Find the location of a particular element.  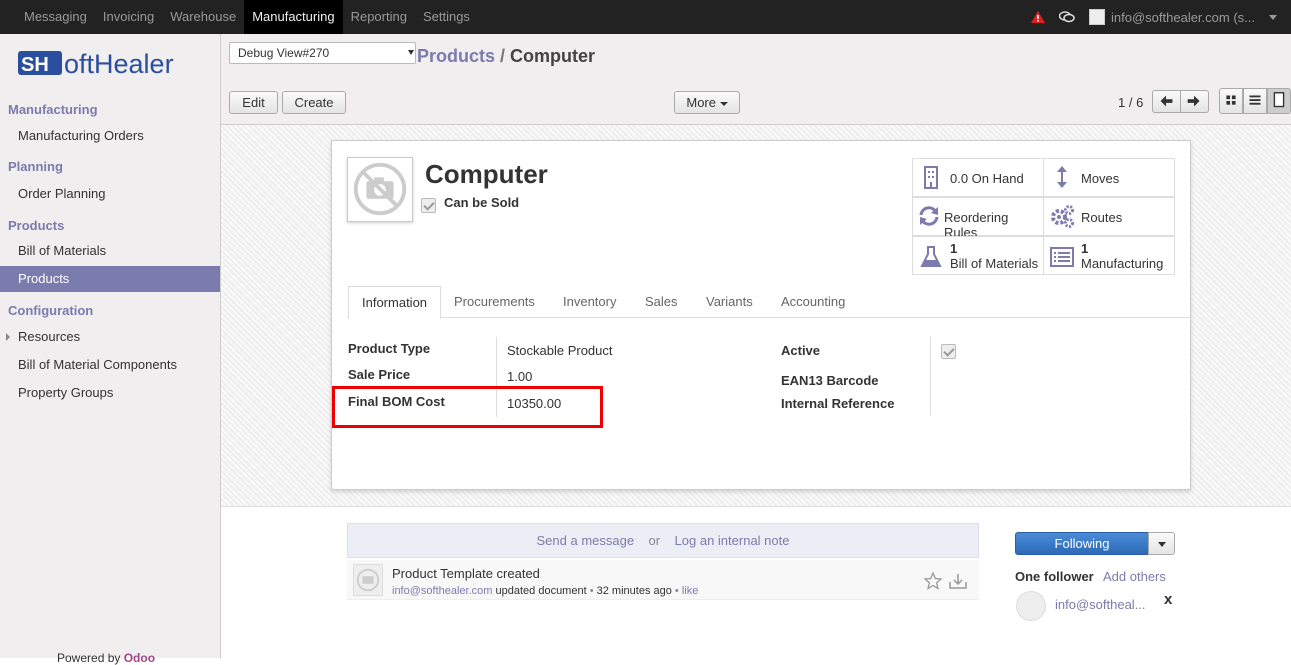

powered-by-prefix: Powered by is located at coordinates (89, 658).